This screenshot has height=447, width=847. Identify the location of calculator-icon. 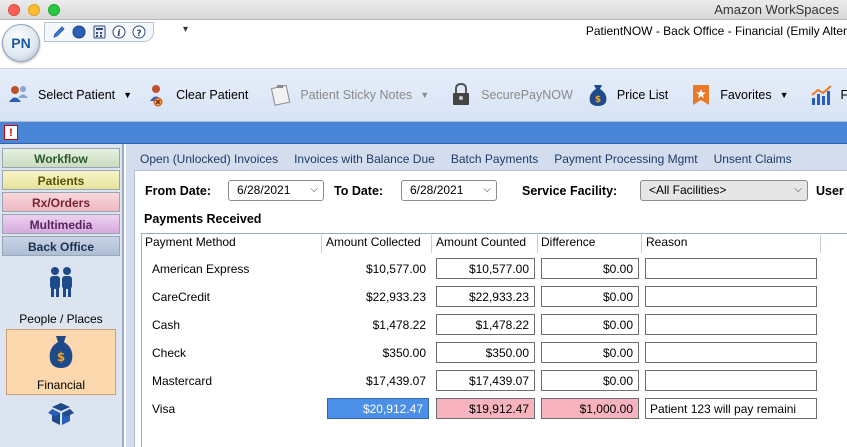
(99, 32).